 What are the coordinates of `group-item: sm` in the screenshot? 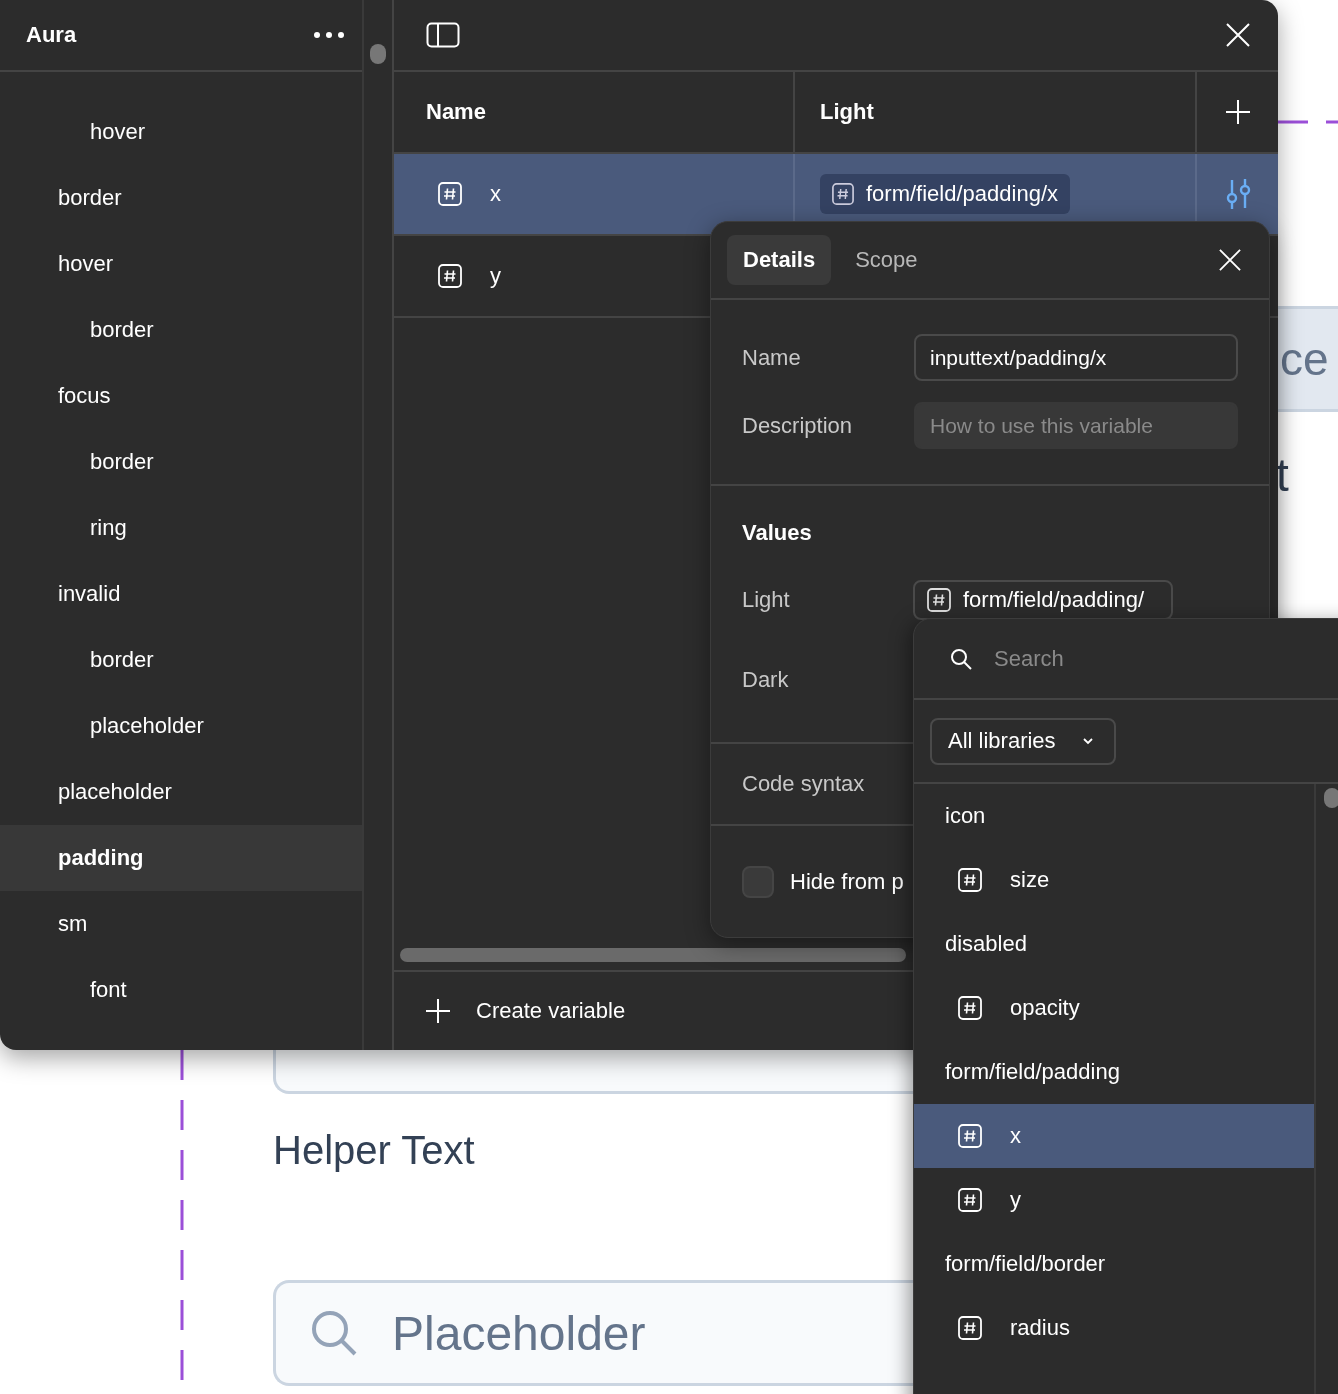 It's located at (181, 924).